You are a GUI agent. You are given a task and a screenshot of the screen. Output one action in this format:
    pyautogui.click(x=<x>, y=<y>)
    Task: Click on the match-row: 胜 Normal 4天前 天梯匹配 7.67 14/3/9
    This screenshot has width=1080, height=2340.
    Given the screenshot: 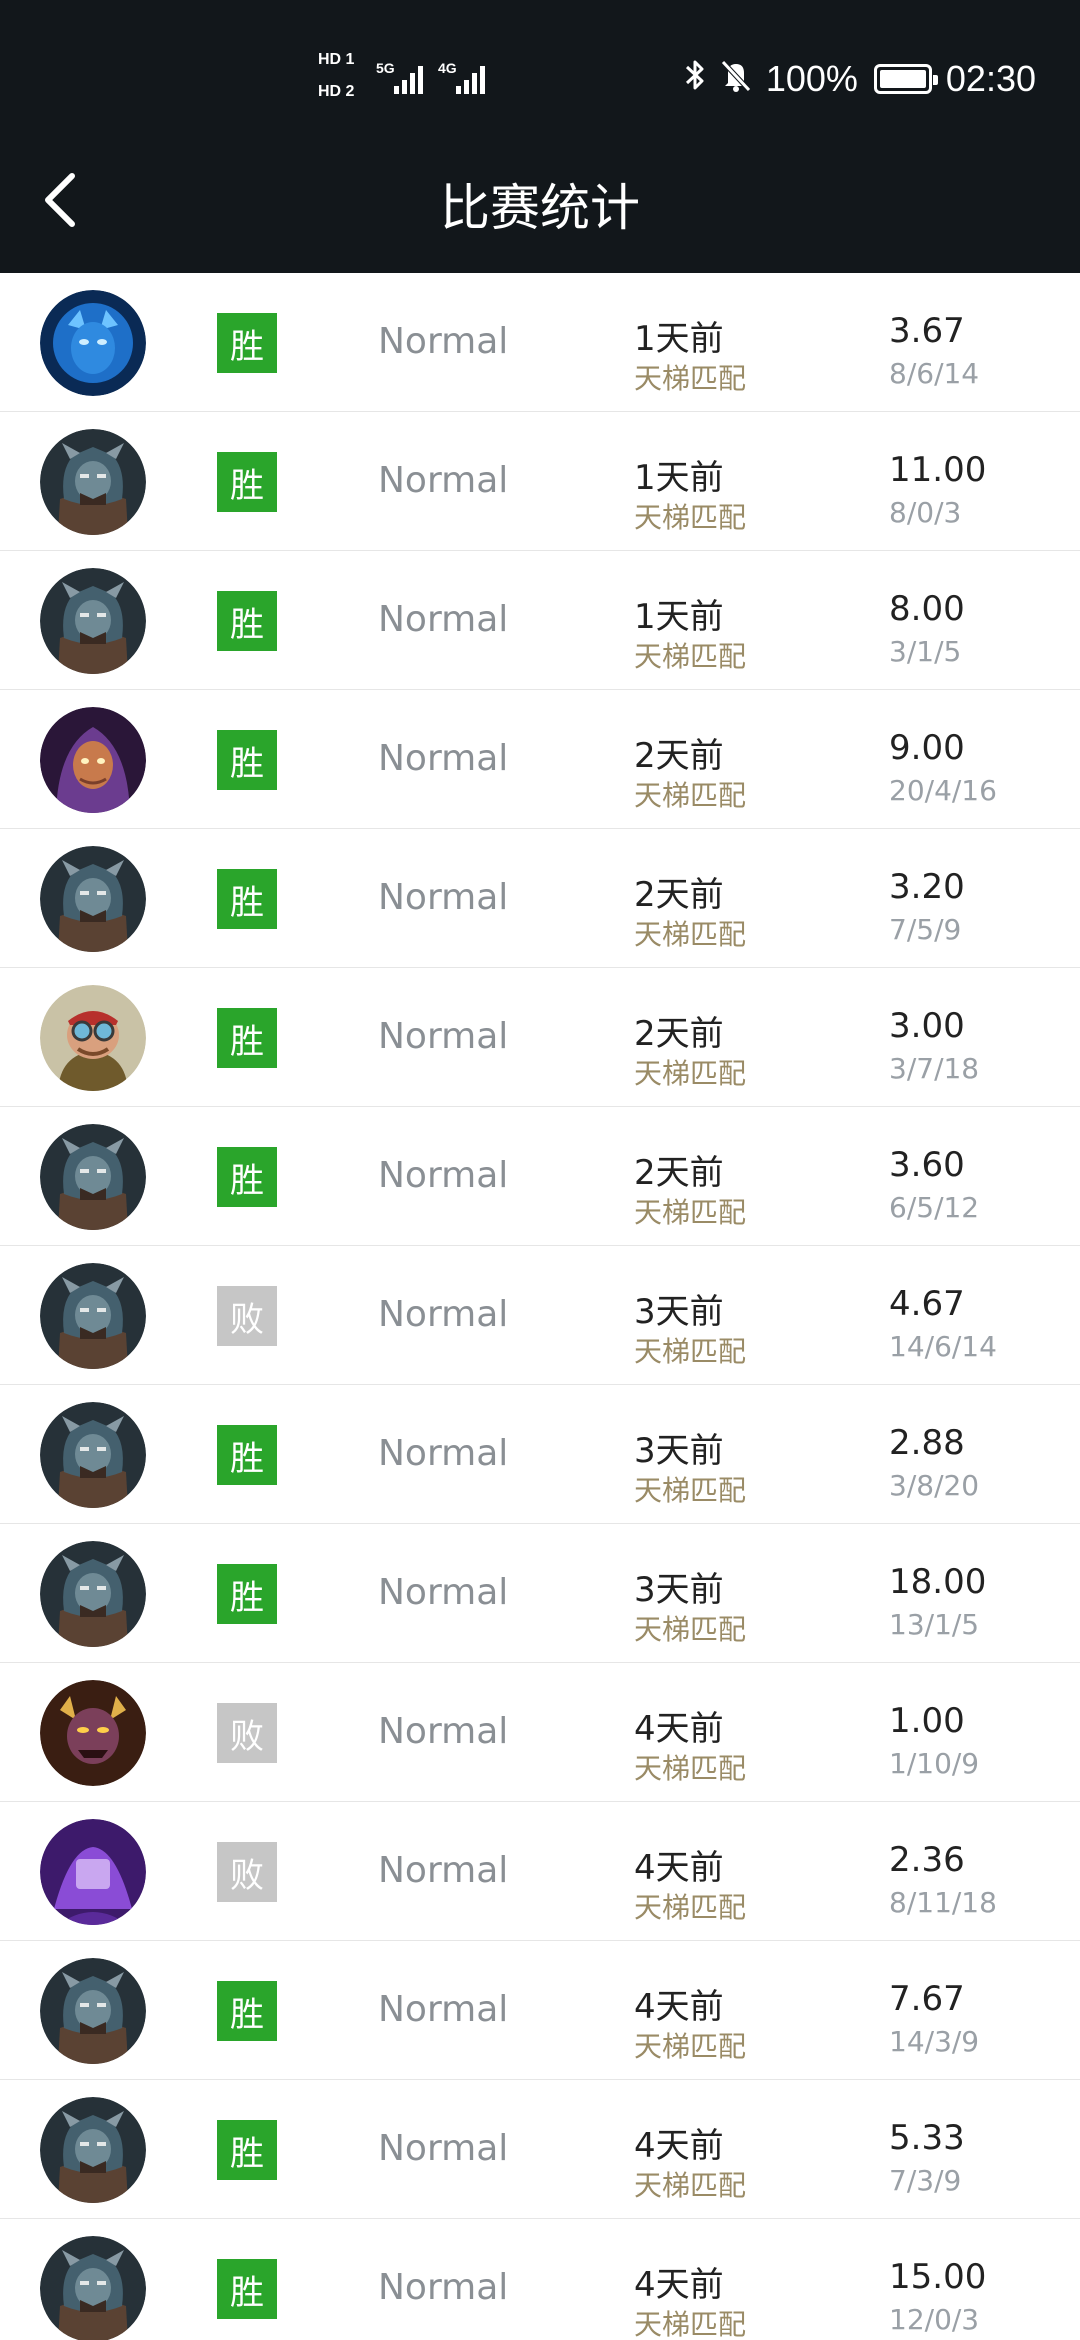 What is the action you would take?
    pyautogui.click(x=540, y=2010)
    